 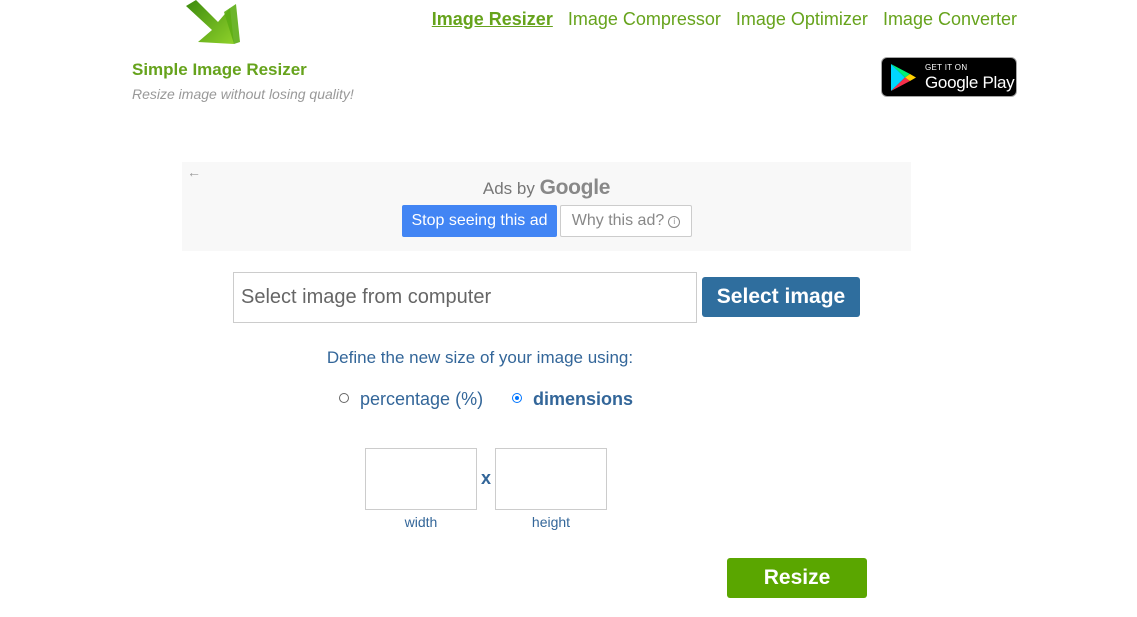 What do you see at coordinates (517, 398) in the screenshot?
I see `dimensions-radio` at bounding box center [517, 398].